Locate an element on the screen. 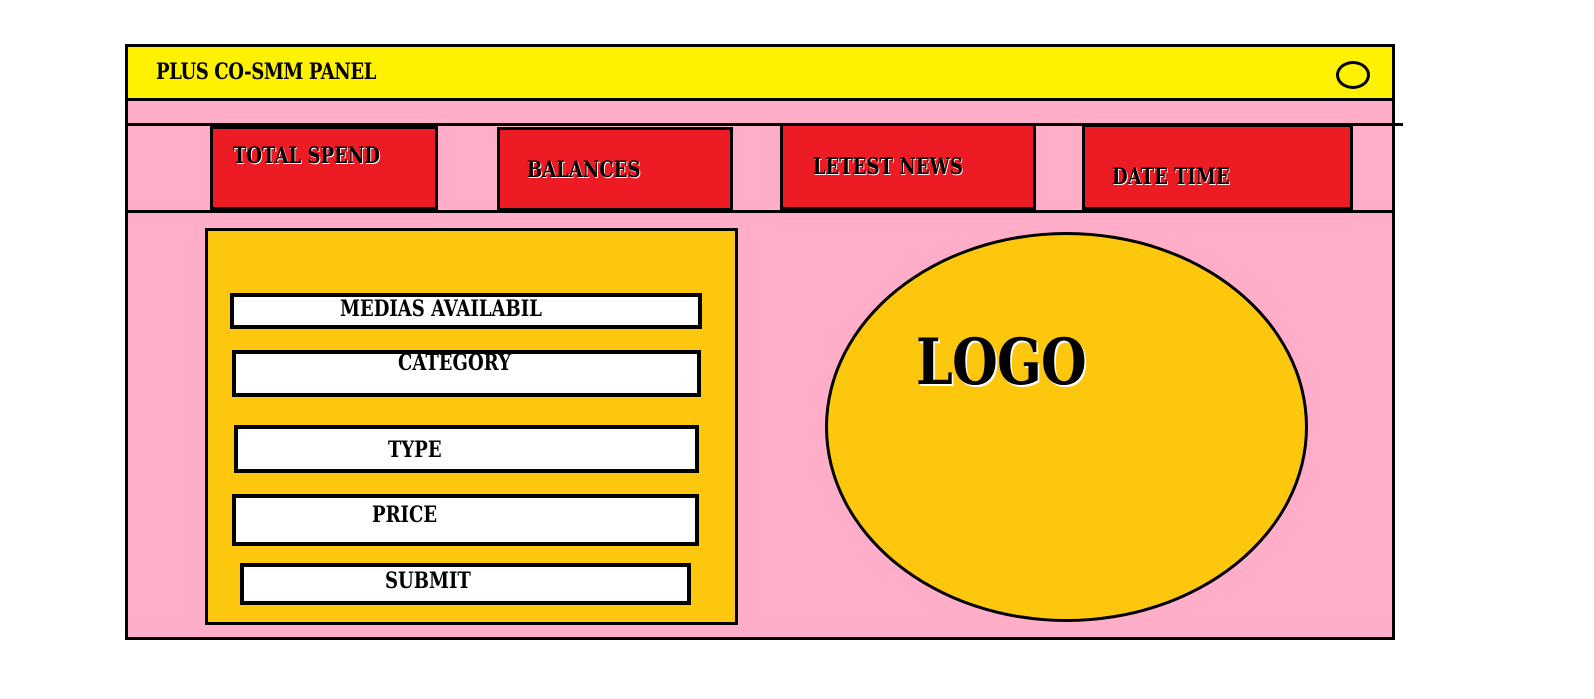  category-field: CATEGORY is located at coordinates (466, 373).